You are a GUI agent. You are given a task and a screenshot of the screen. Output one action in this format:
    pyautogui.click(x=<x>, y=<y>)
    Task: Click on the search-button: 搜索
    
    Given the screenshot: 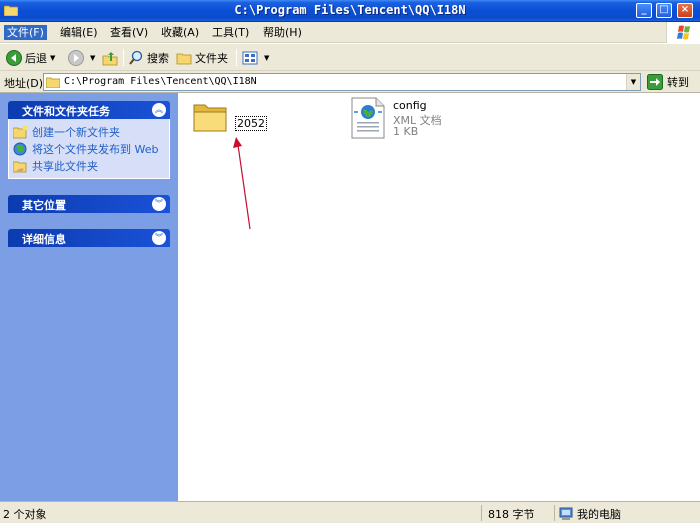 What is the action you would take?
    pyautogui.click(x=148, y=58)
    